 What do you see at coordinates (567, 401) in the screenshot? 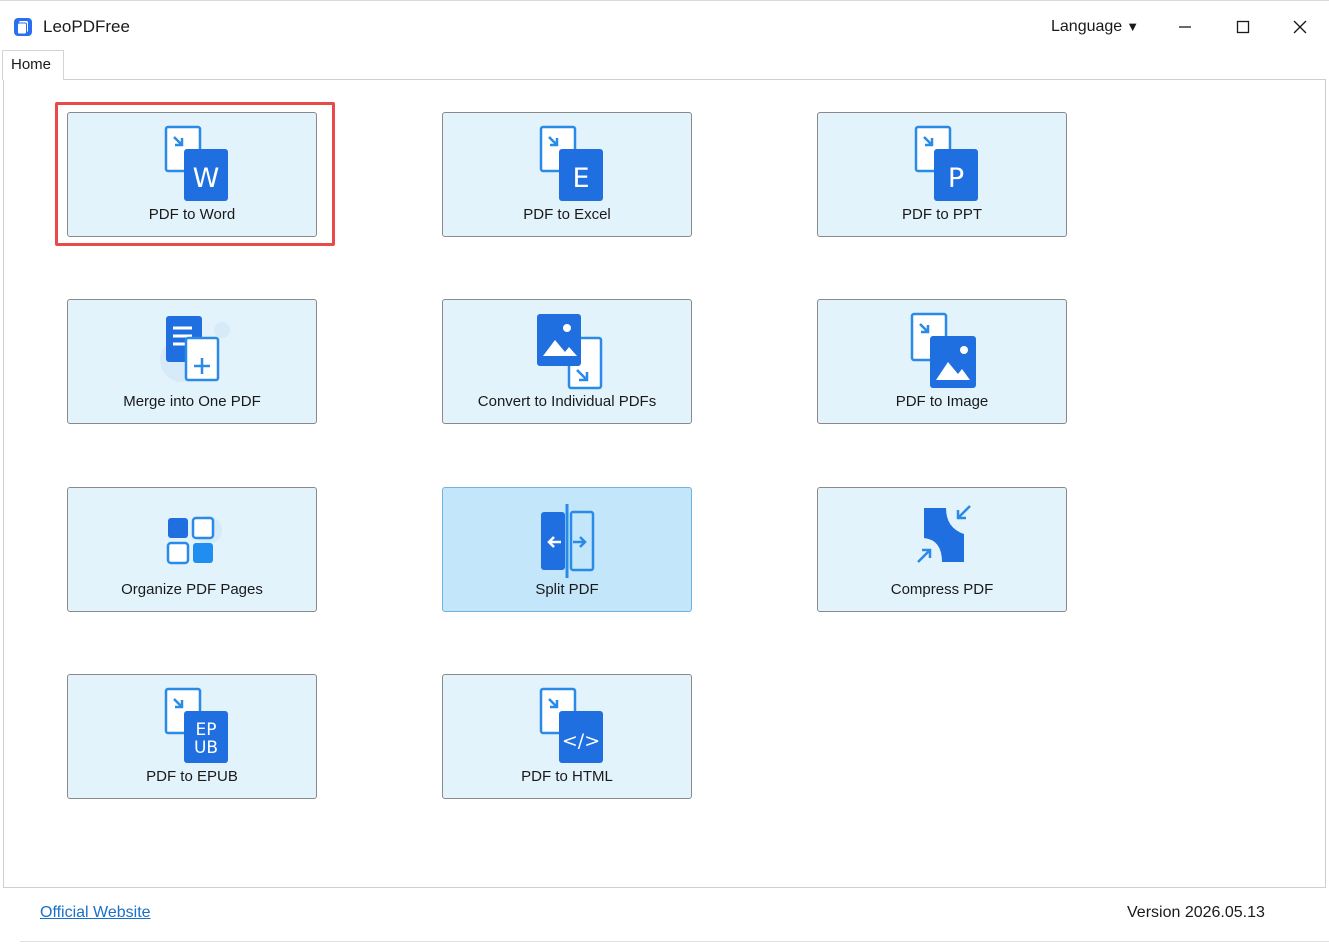
I see `tile-label: Convert to Individual PDFs` at bounding box center [567, 401].